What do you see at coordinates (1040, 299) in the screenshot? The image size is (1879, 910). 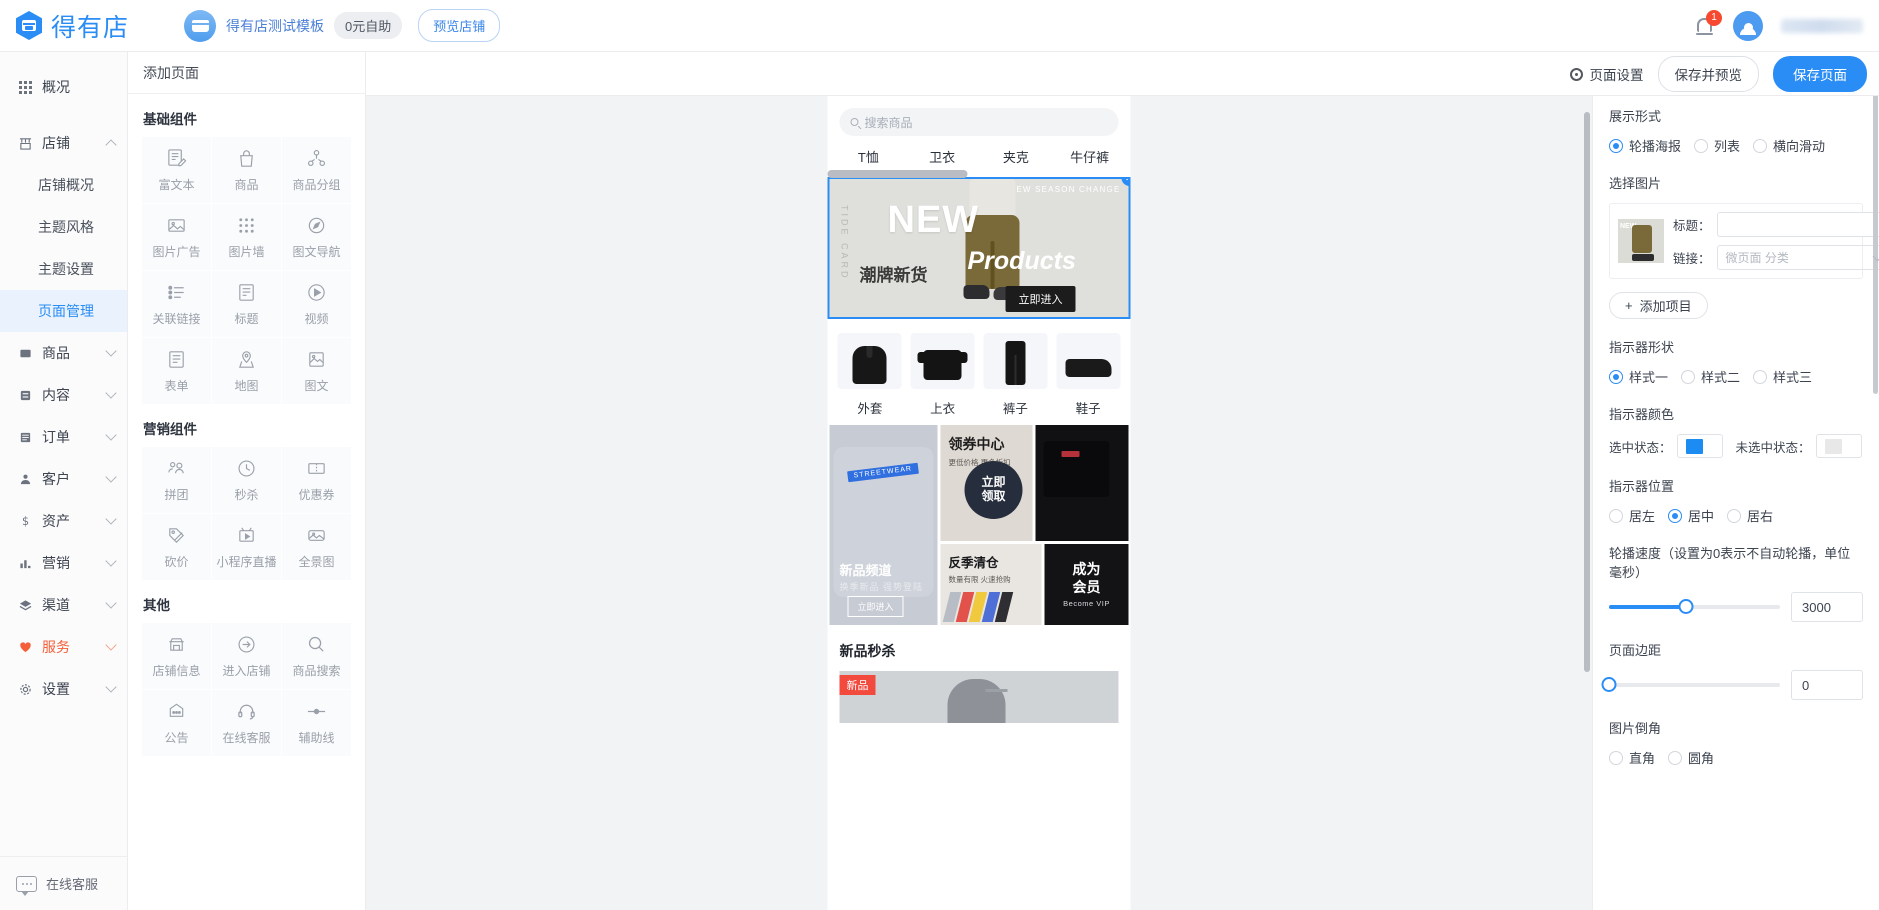 I see `banner-cta-button: 立即进入` at bounding box center [1040, 299].